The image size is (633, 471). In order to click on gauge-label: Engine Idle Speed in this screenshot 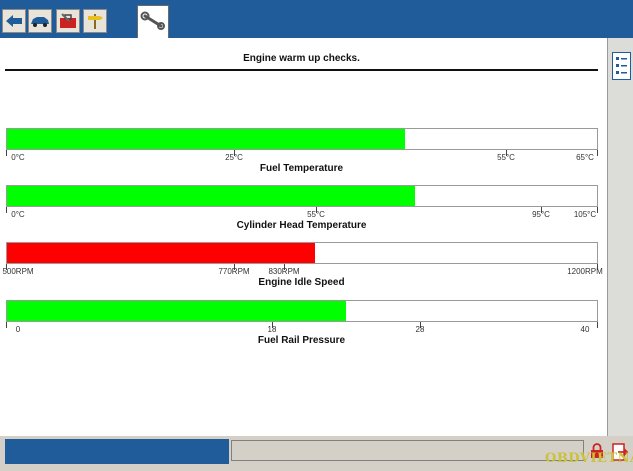, I will do `click(301, 282)`.